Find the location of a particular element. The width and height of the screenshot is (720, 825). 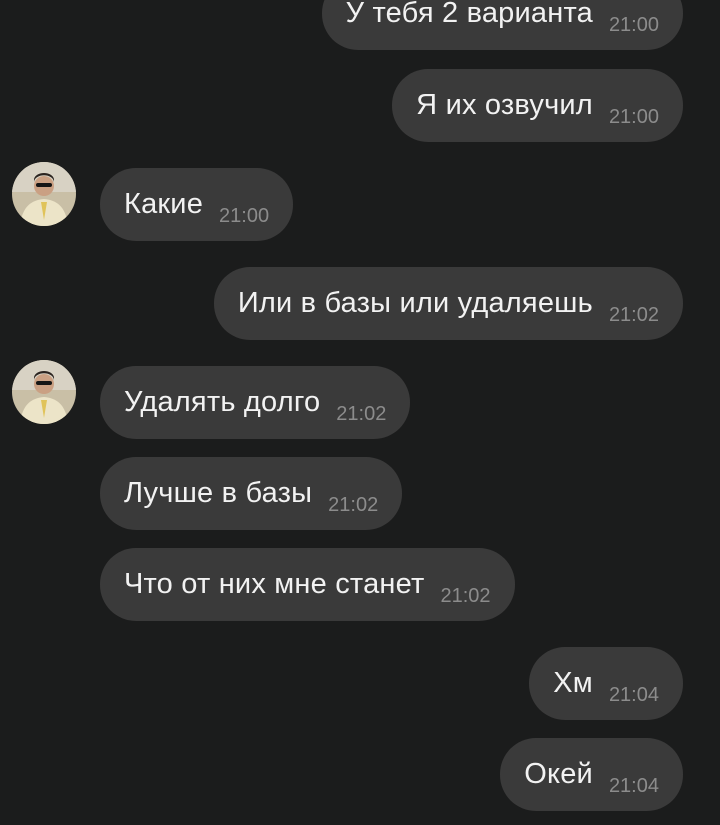

message-text: Окей is located at coordinates (558, 774).